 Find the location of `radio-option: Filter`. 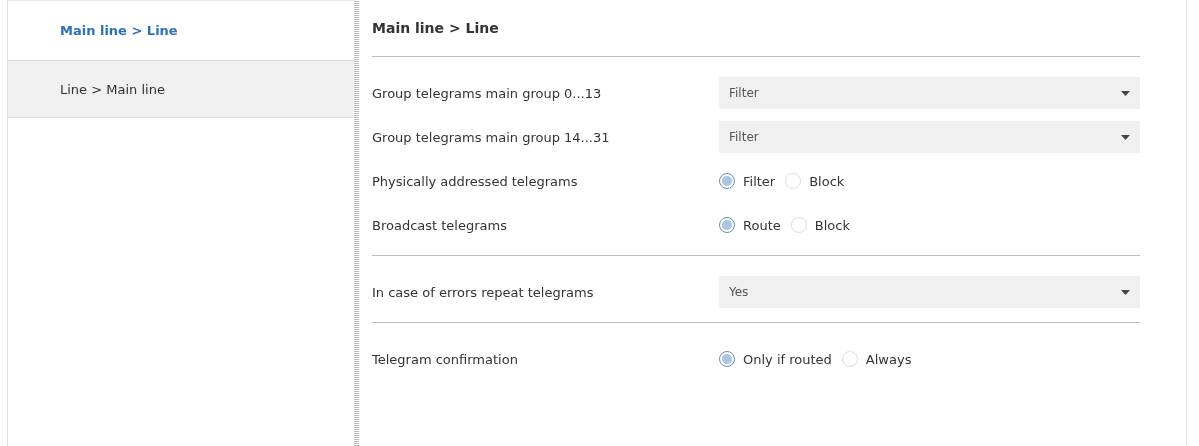

radio-option: Filter is located at coordinates (747, 181).